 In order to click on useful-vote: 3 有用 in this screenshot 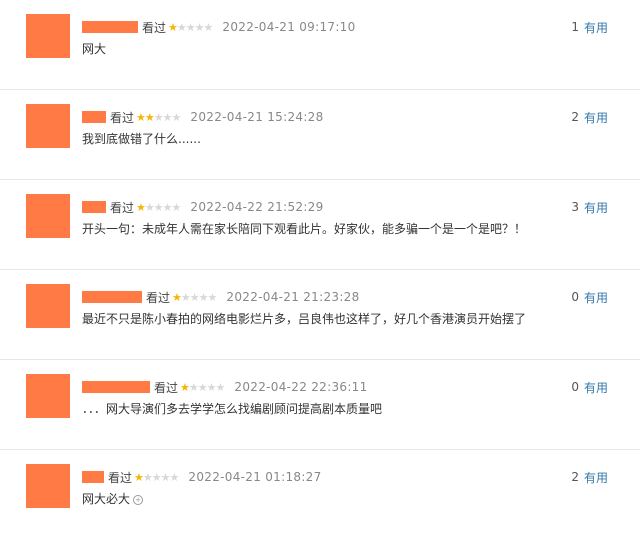, I will do `click(589, 207)`.